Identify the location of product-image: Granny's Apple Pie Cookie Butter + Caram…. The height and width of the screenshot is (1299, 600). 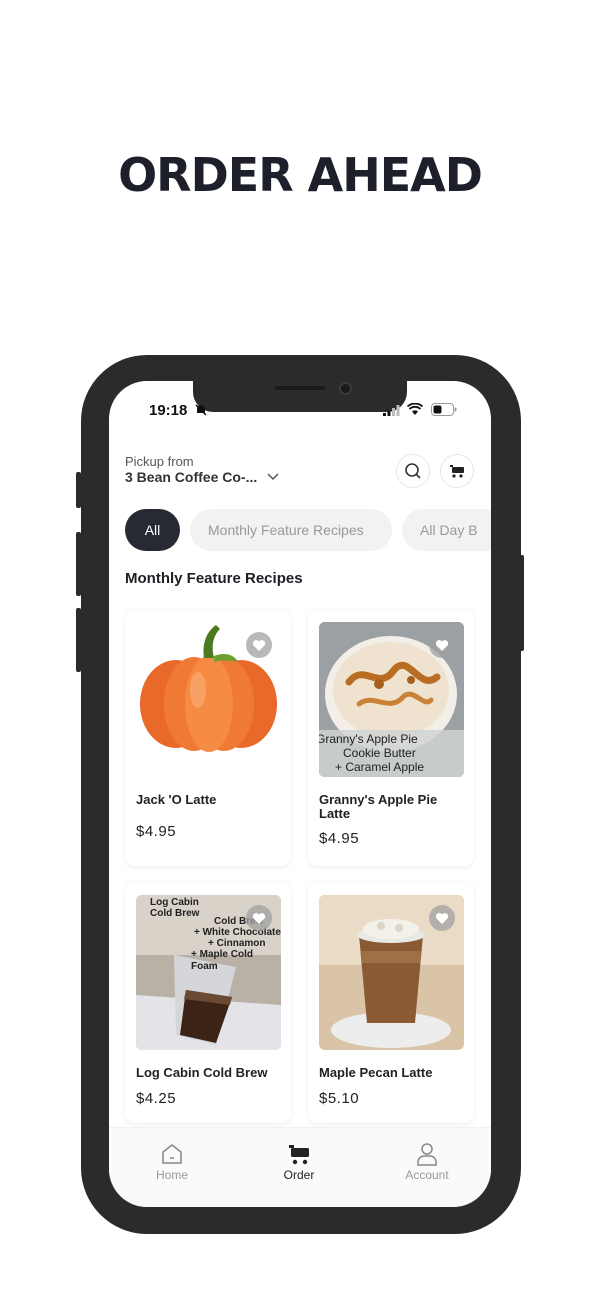
(391, 699).